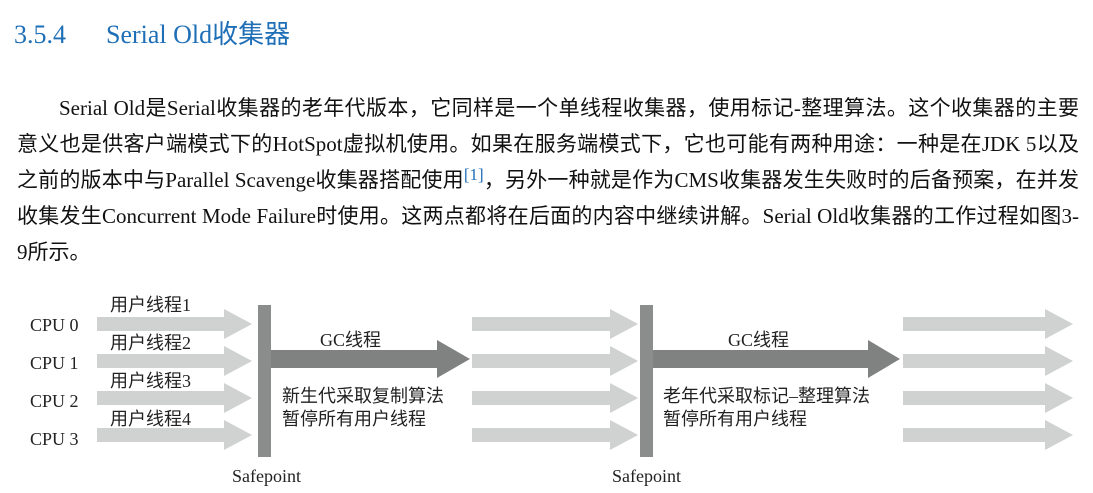  I want to click on section-heading: 3.5.4 Serial Old收集器, so click(152, 32).